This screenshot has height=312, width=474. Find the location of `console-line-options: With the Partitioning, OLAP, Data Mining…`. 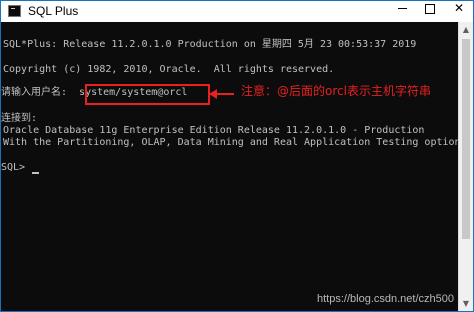

console-line-options: With the Partitioning, OLAP, Data Mining… is located at coordinates (230, 142).